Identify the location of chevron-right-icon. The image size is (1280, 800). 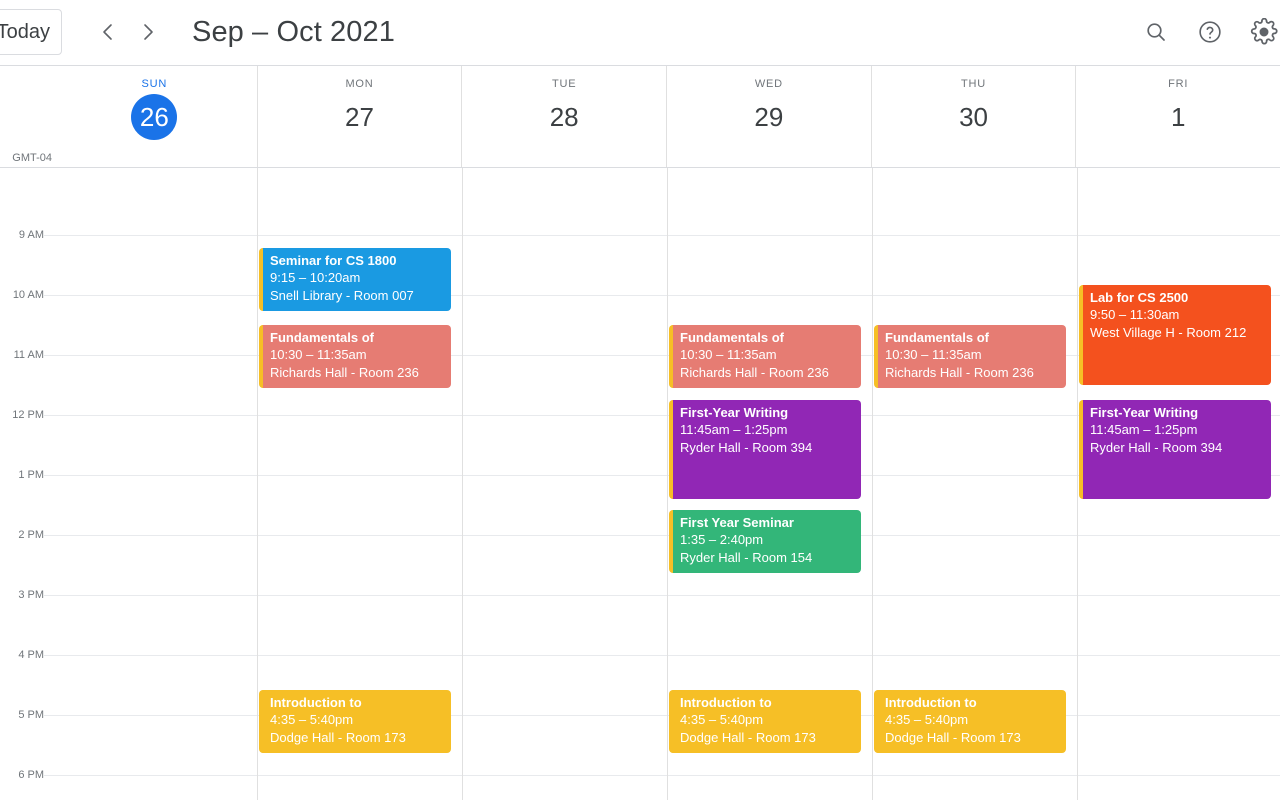
(148, 32).